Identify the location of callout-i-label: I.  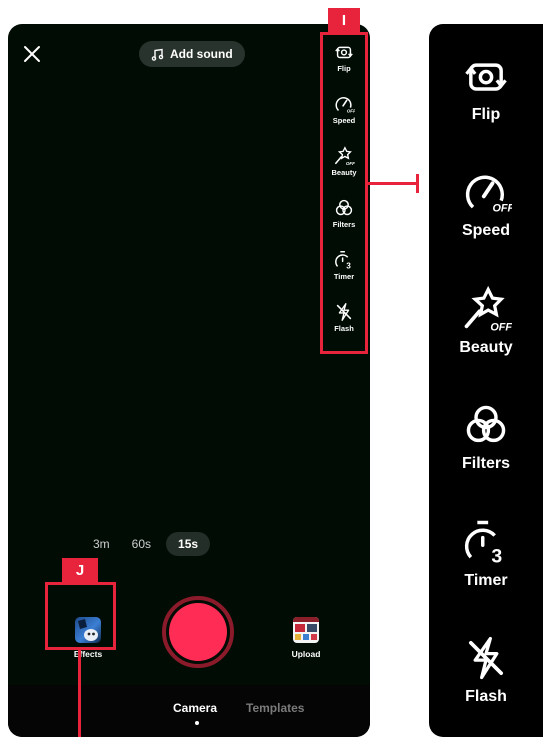
(344, 20).